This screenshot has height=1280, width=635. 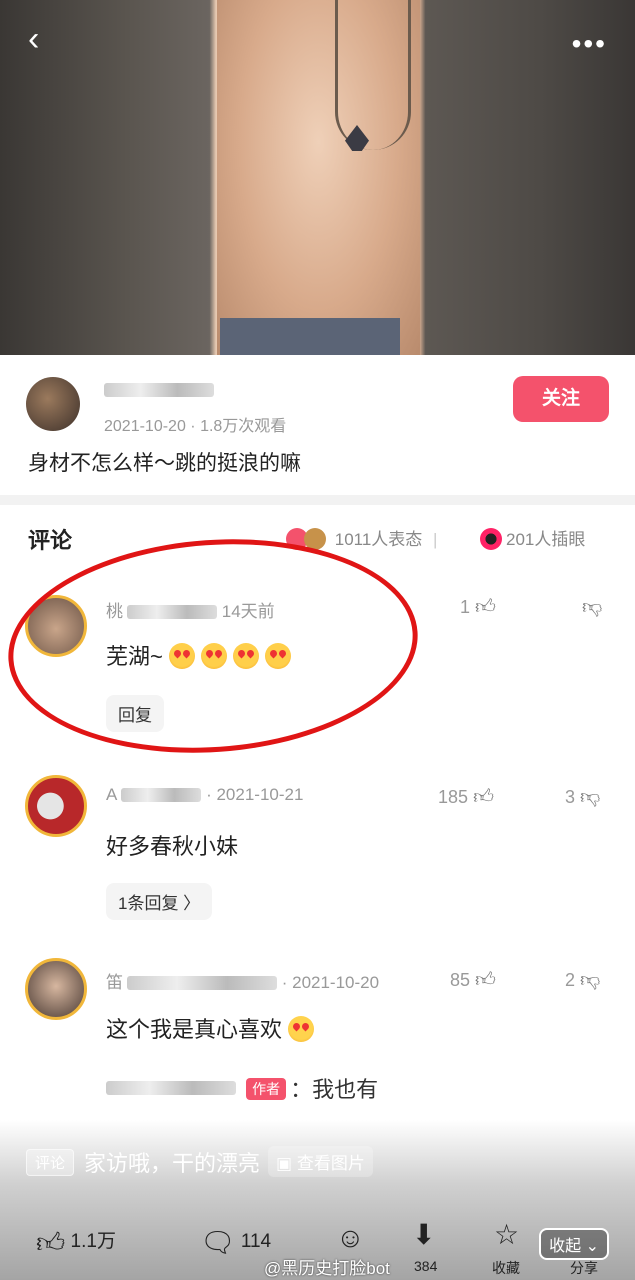 I want to click on comment-like-button: 1 👍︎, so click(x=478, y=607).